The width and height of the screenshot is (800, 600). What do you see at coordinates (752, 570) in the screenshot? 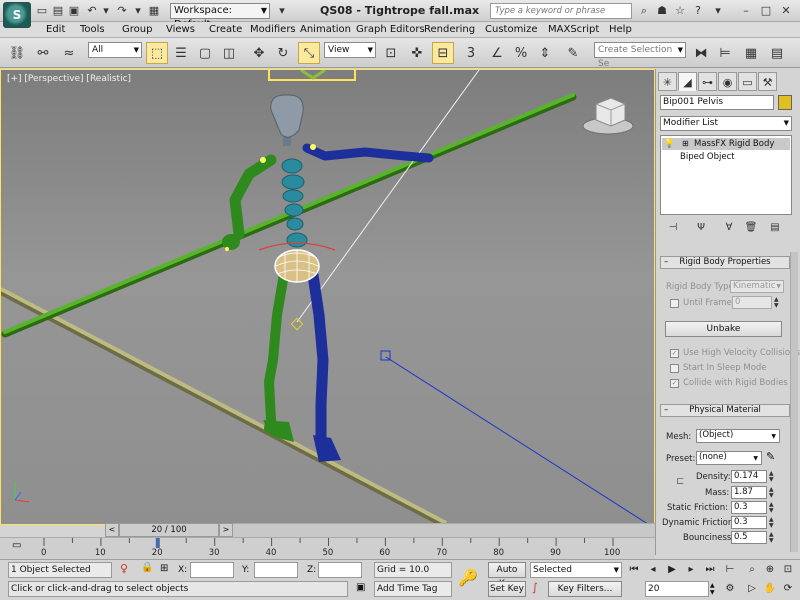
I see `zoom-icon: ⌕` at bounding box center [752, 570].